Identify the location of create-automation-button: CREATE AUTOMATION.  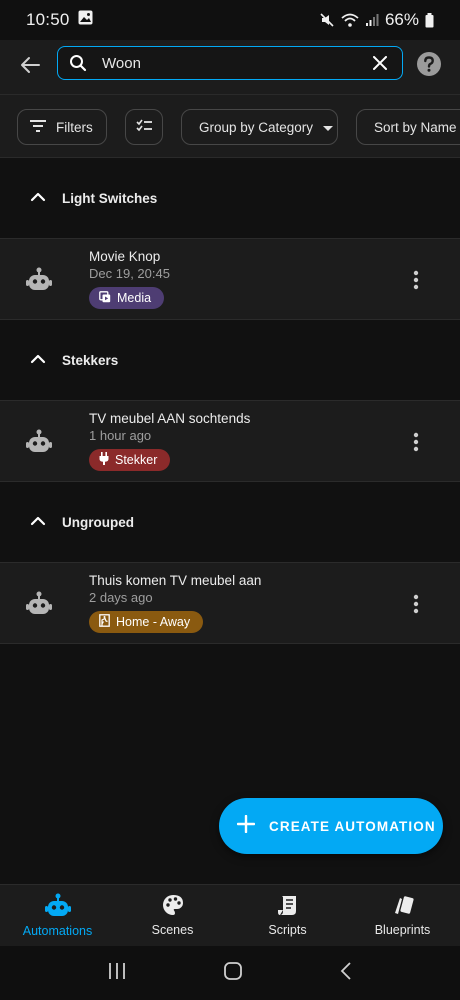
(331, 826).